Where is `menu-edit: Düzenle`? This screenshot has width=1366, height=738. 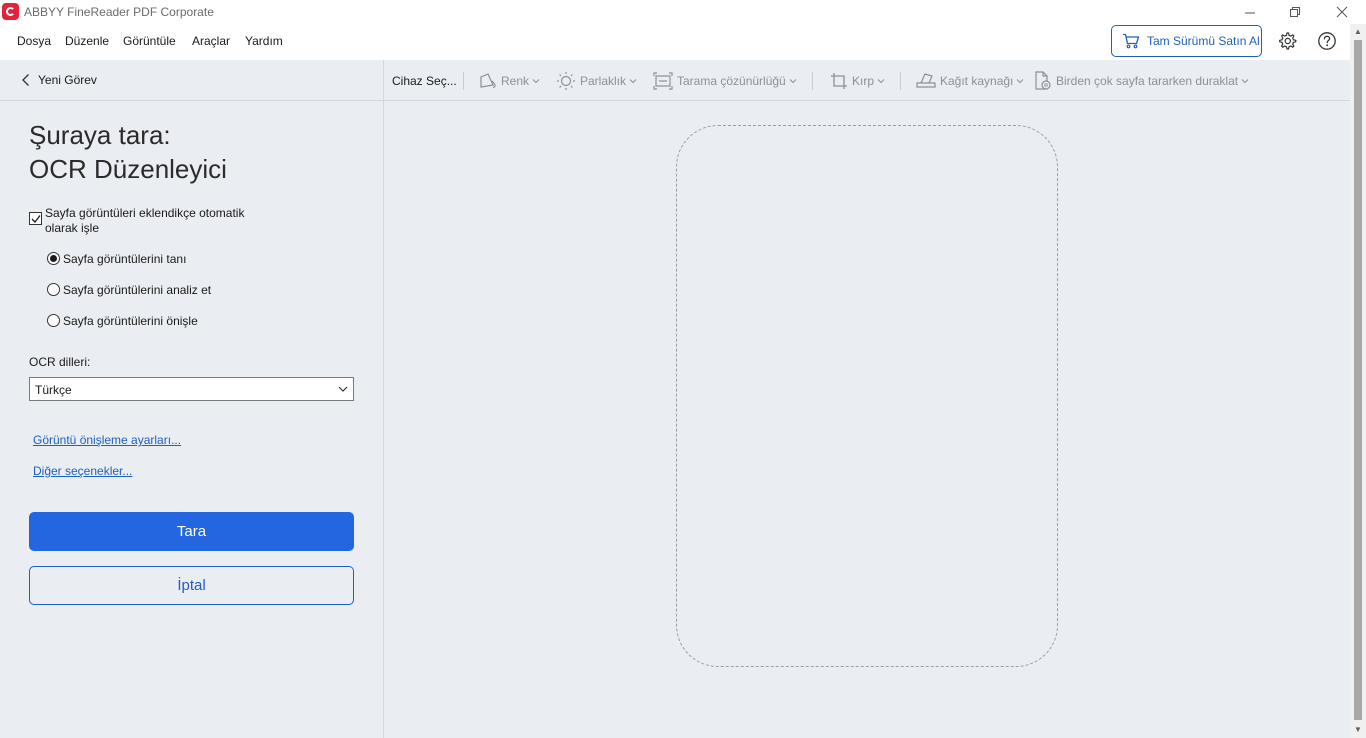
menu-edit: Düzenle is located at coordinates (87, 41).